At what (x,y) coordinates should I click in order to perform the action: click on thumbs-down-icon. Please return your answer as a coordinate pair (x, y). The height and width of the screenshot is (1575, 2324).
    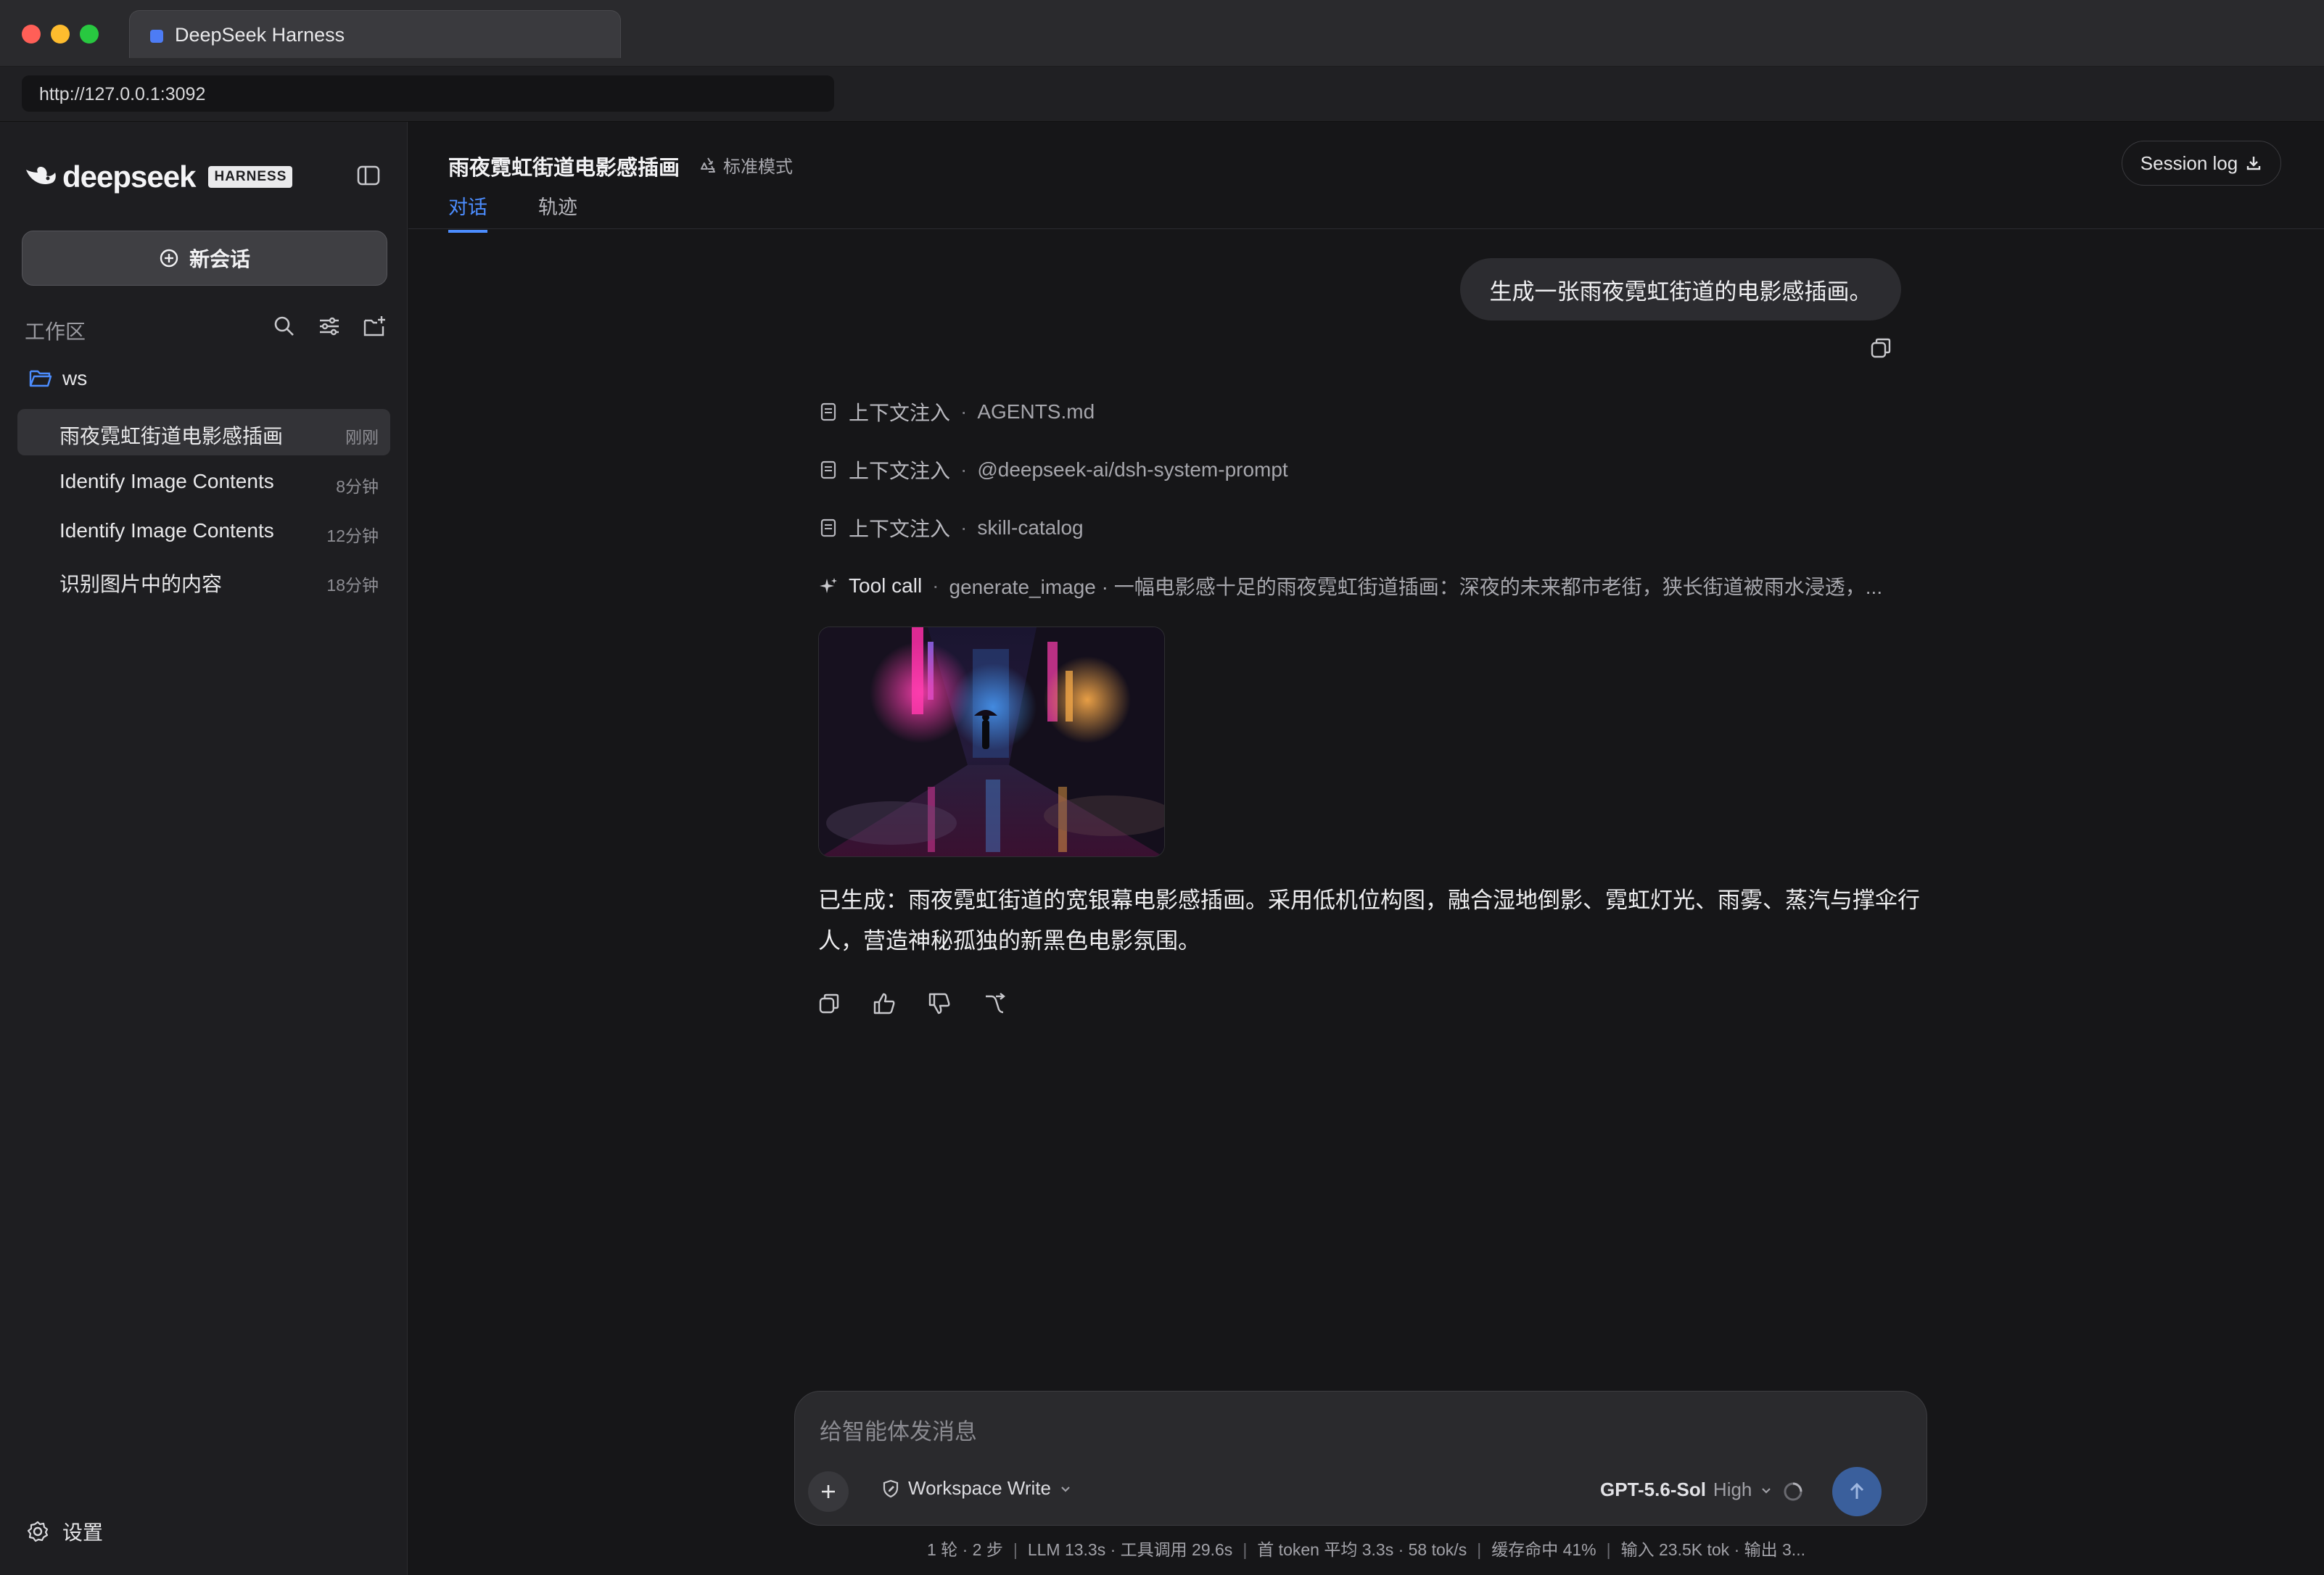
    Looking at the image, I should click on (939, 1004).